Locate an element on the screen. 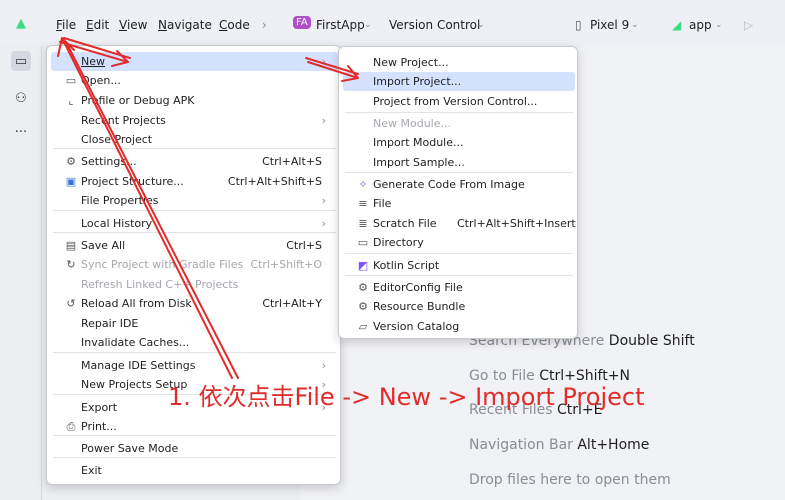  menu-code: Code is located at coordinates (234, 25).